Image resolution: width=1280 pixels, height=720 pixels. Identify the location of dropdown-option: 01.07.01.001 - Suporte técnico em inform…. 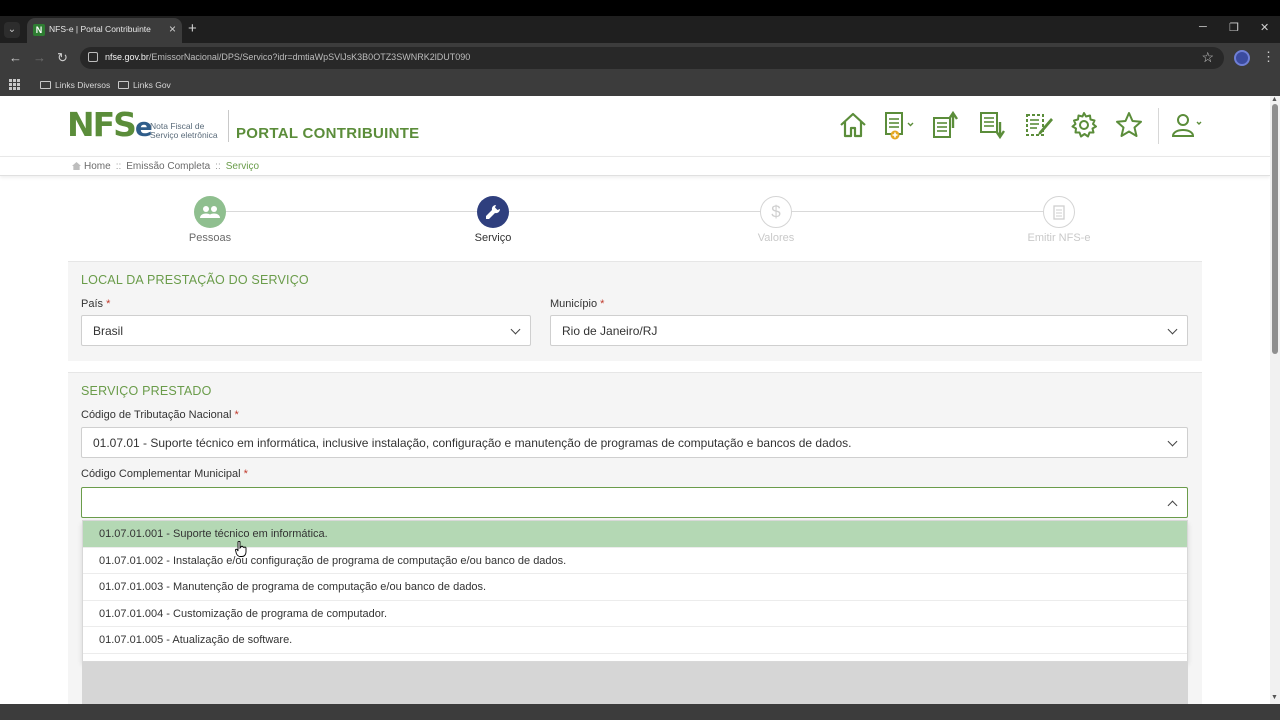
(635, 534).